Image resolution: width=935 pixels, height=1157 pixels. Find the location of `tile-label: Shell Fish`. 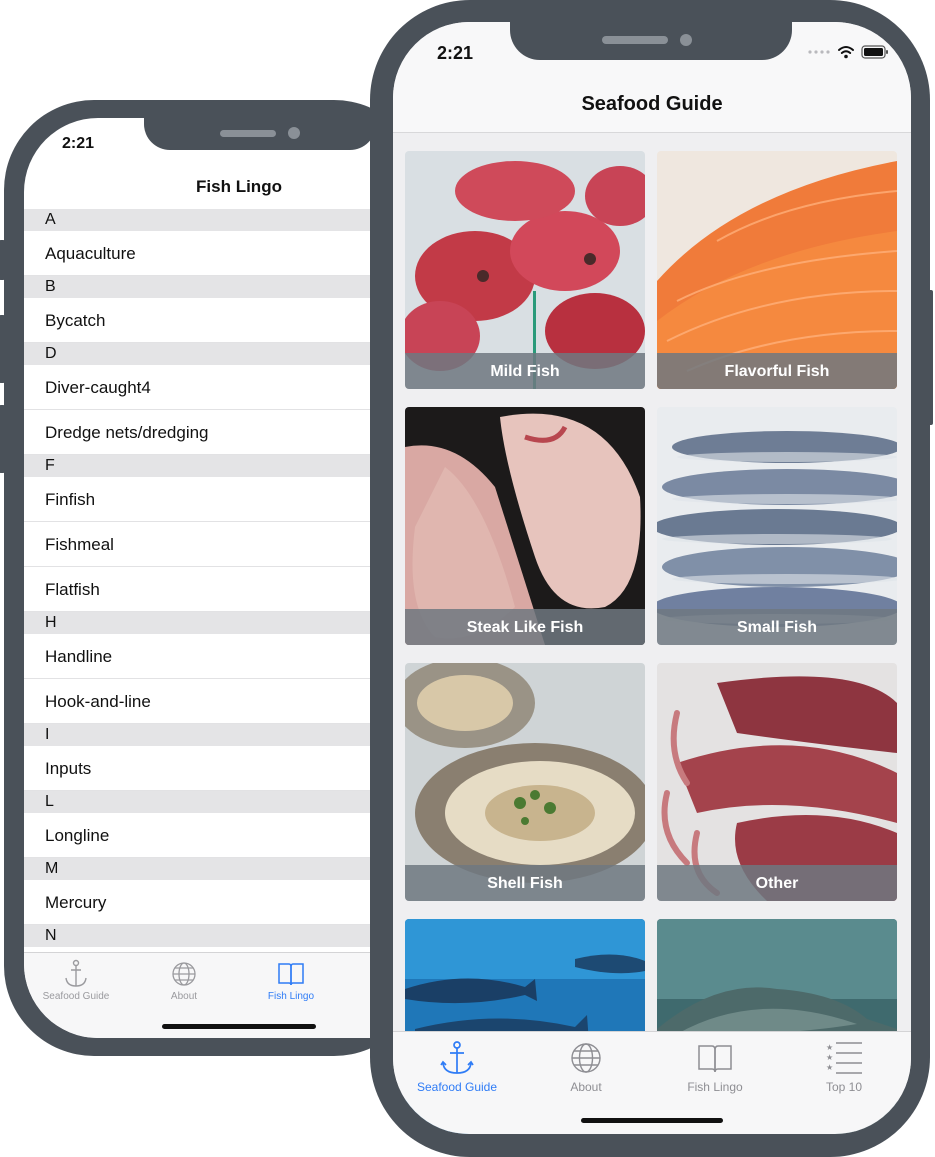

tile-label: Shell Fish is located at coordinates (525, 883).